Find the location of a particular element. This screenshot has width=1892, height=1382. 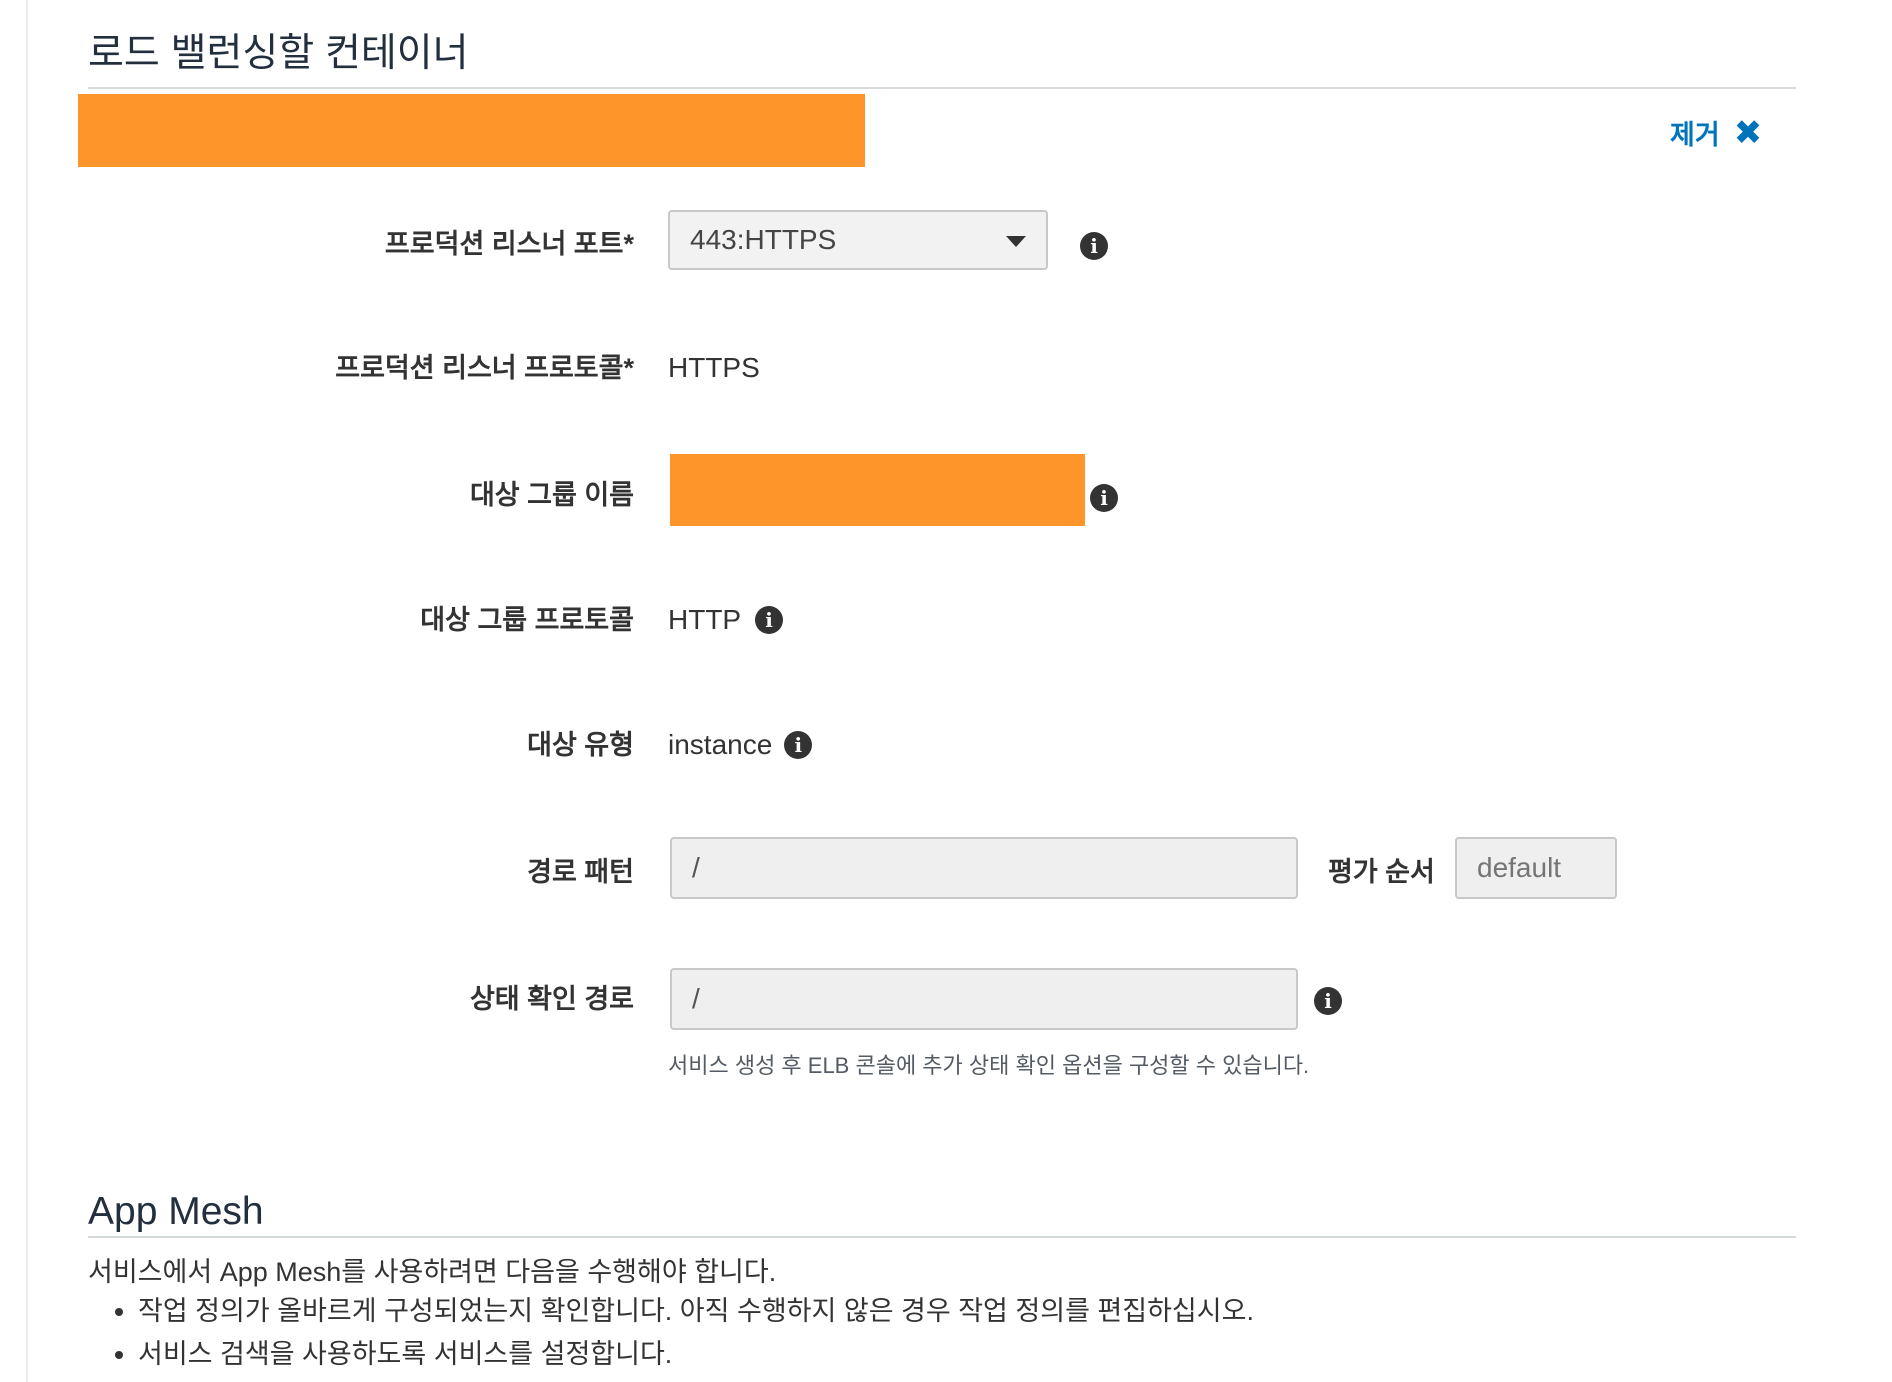

close-icon: ✖ is located at coordinates (1748, 133).